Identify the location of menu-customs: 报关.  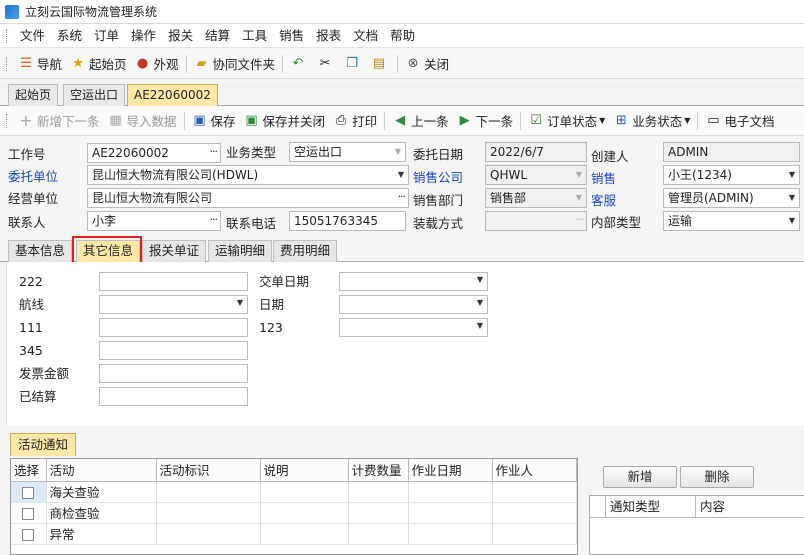
(180, 36).